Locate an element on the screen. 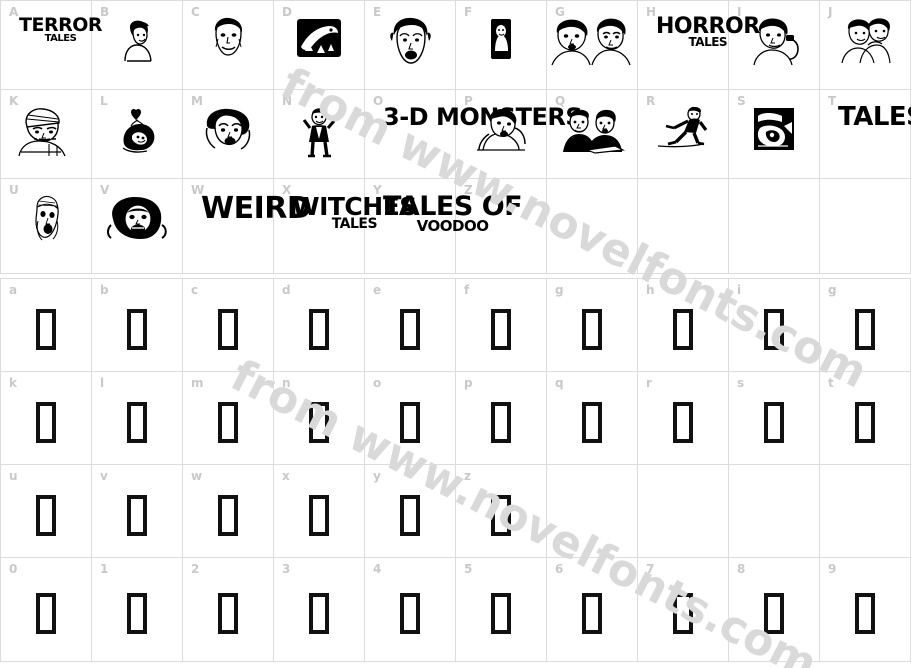  glyph-cell: r is located at coordinates (683, 418).